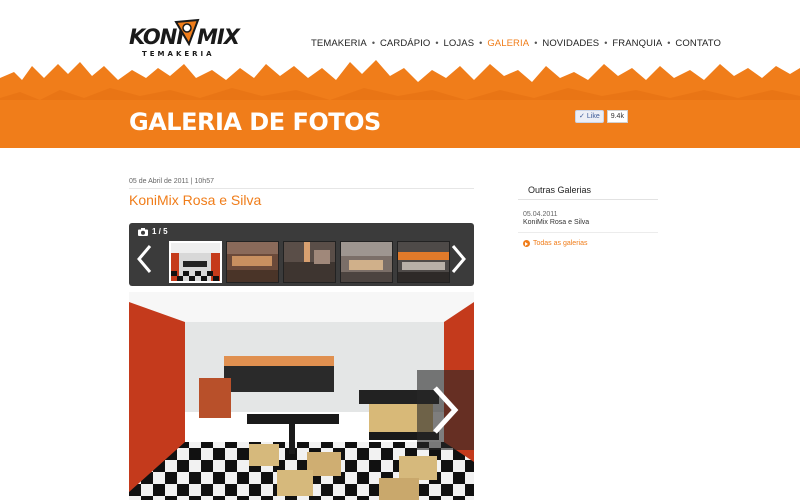 The height and width of the screenshot is (500, 800). I want to click on logo-text-mix: MIX, so click(218, 37).